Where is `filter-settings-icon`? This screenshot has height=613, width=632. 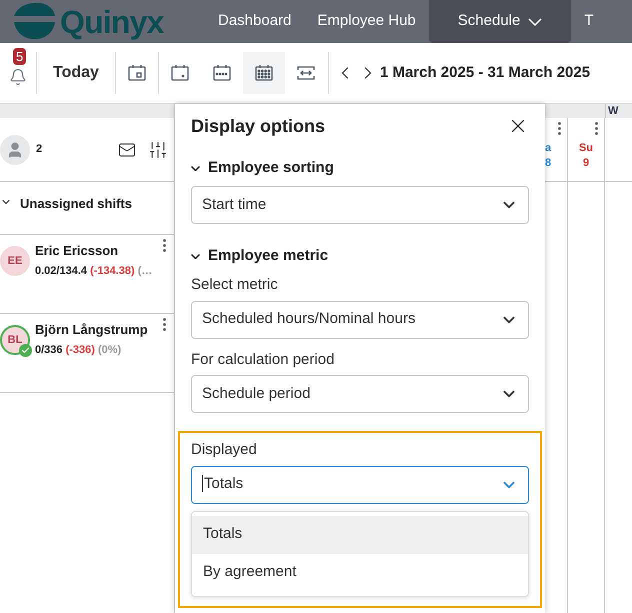
filter-settings-icon is located at coordinates (158, 150).